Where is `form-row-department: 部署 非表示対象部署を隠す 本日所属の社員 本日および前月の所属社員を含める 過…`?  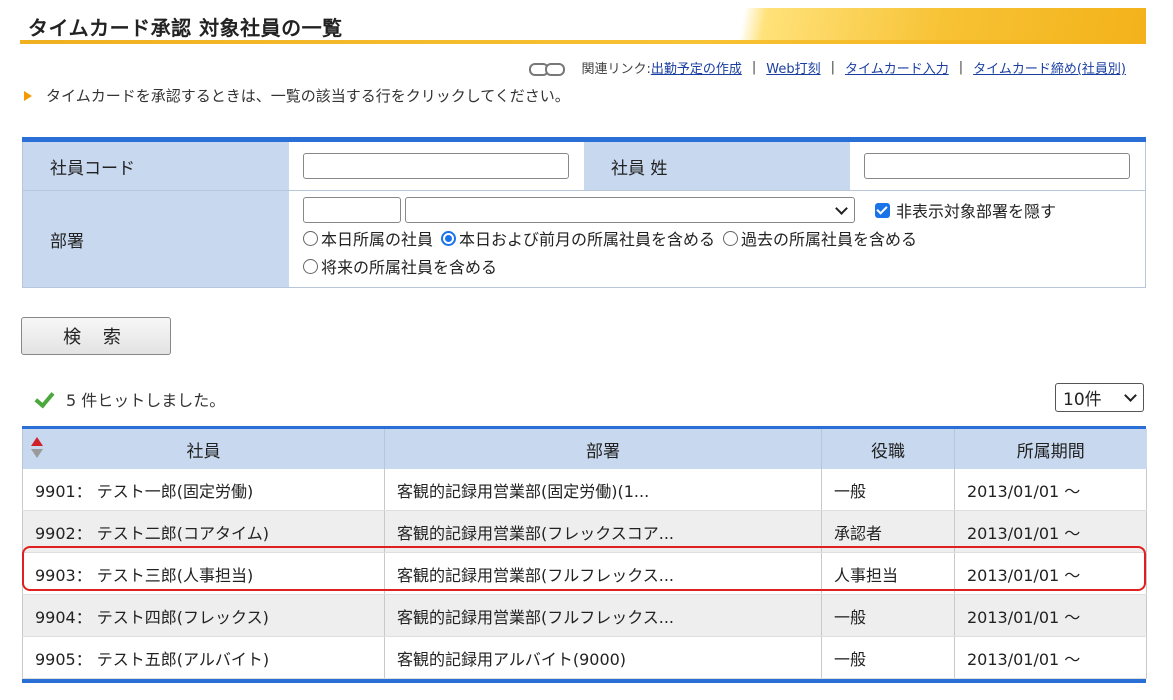 form-row-department: 部署 非表示対象部署を隠す 本日所属の社員 本日および前月の所属社員を含める 過… is located at coordinates (584, 239).